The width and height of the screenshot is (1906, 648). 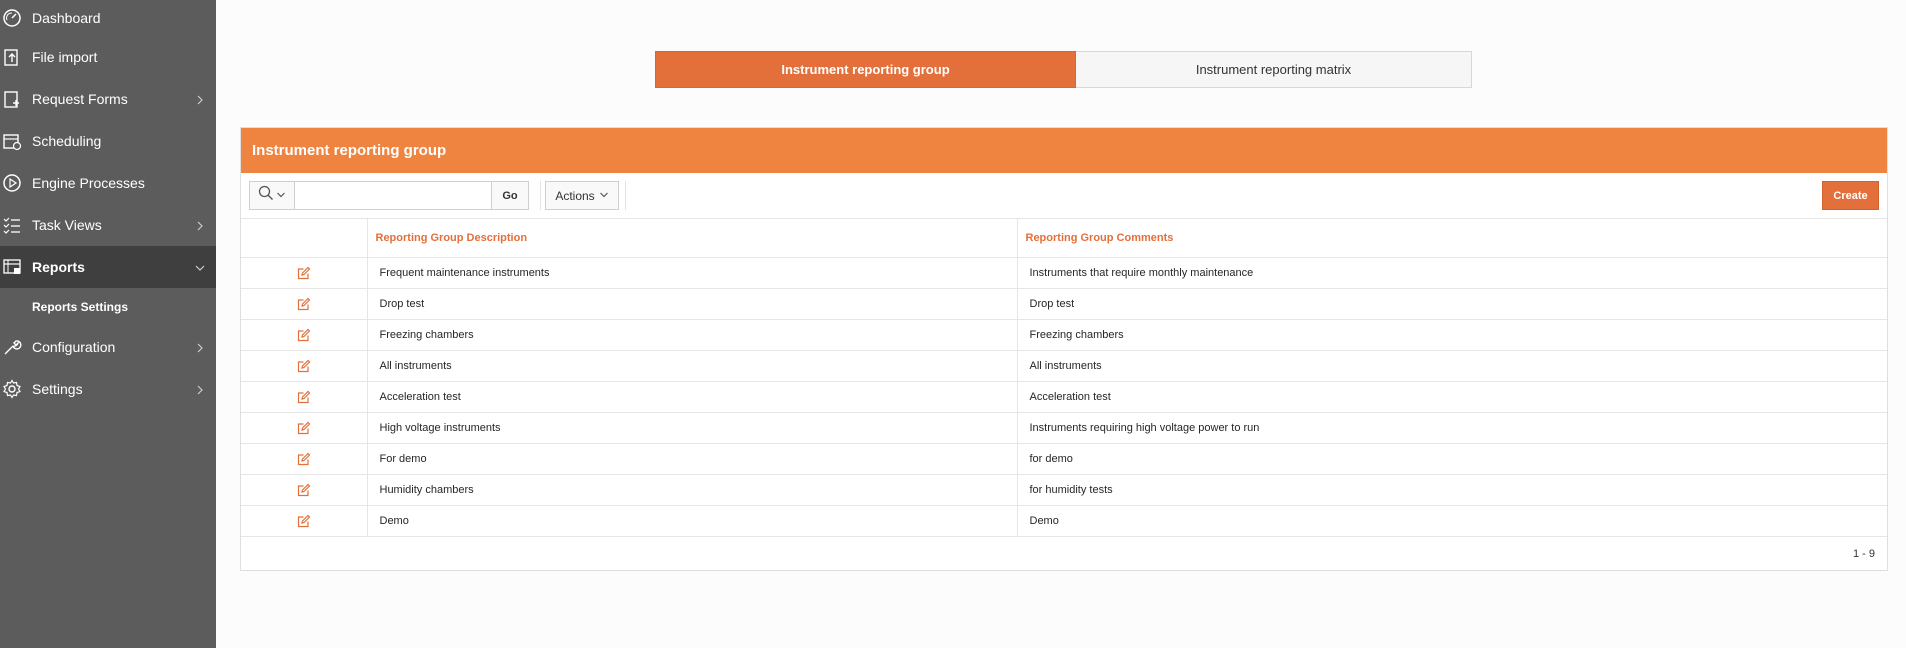 I want to click on reports-icon, so click(x=12, y=267).